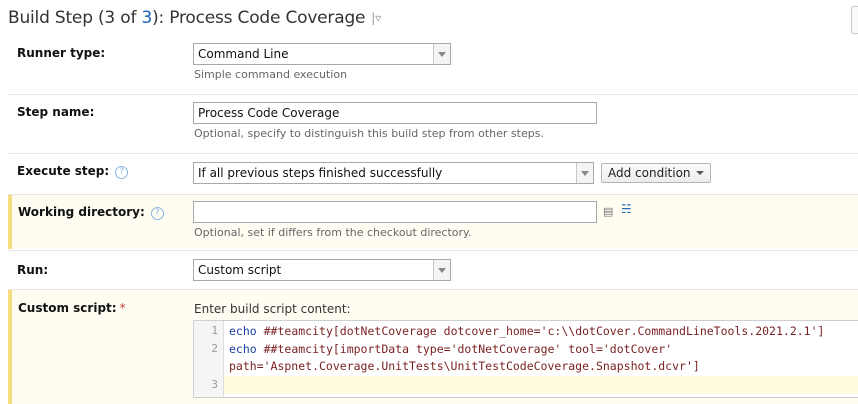 This screenshot has width=858, height=404. Describe the element at coordinates (61, 53) in the screenshot. I see `runner-type-label: Runner type:` at that location.